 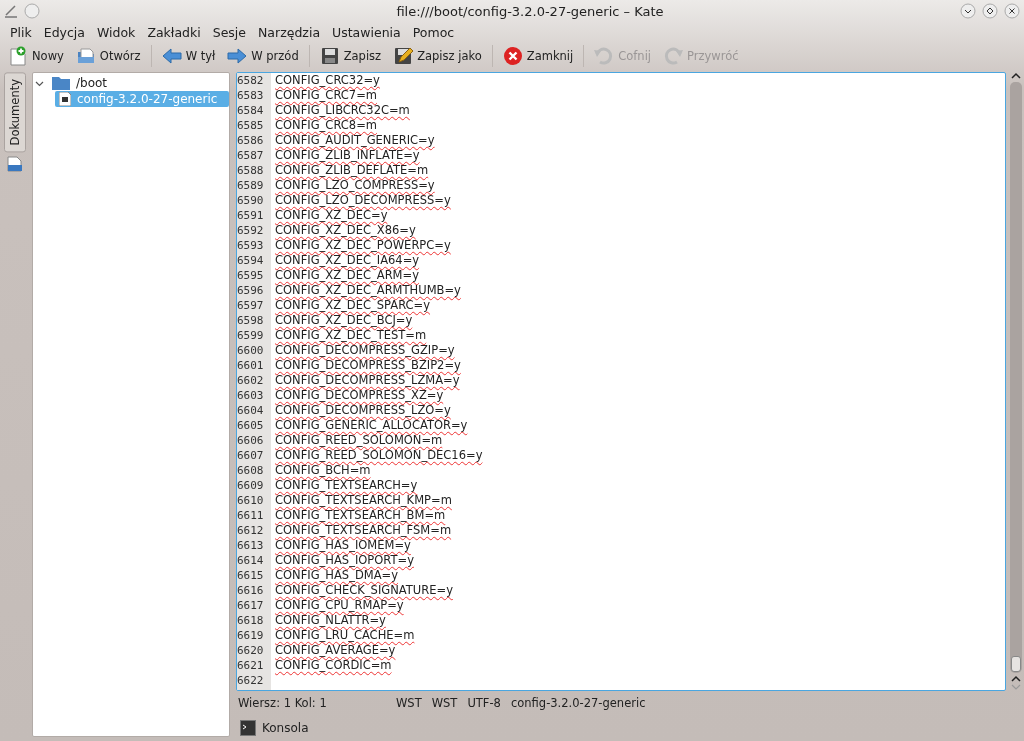 I want to click on window-title: file:///boot/config-3.2.0-27-generic – Kate, so click(x=530, y=11).